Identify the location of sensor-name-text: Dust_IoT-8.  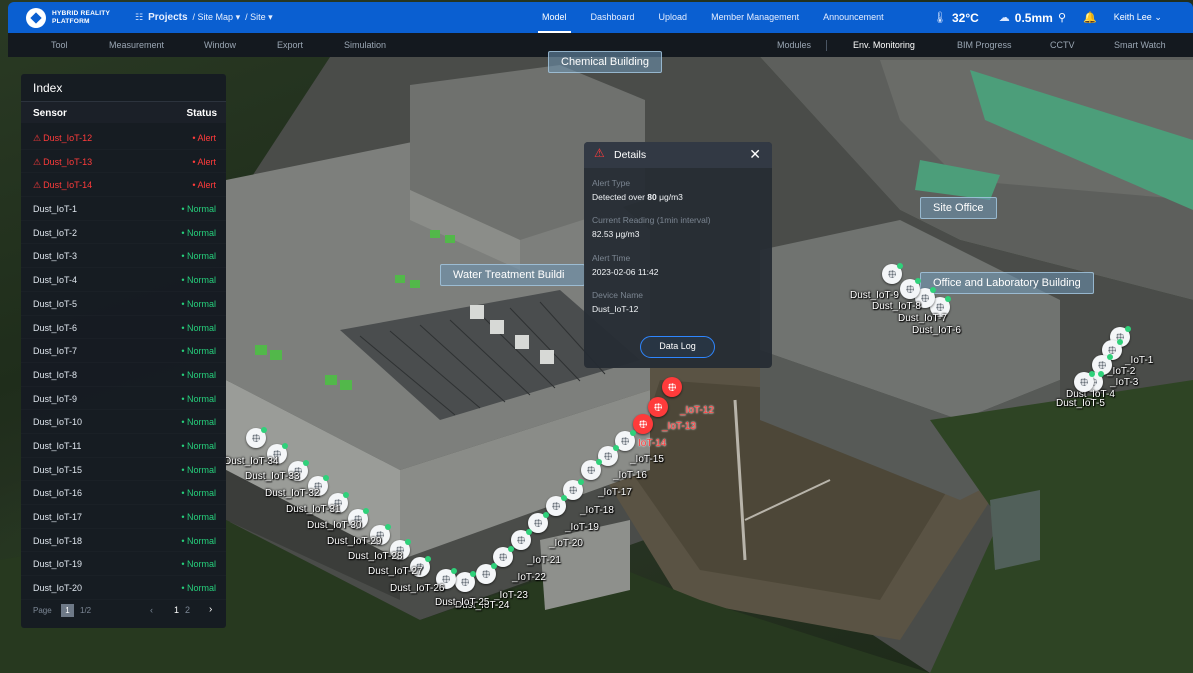
(55, 374).